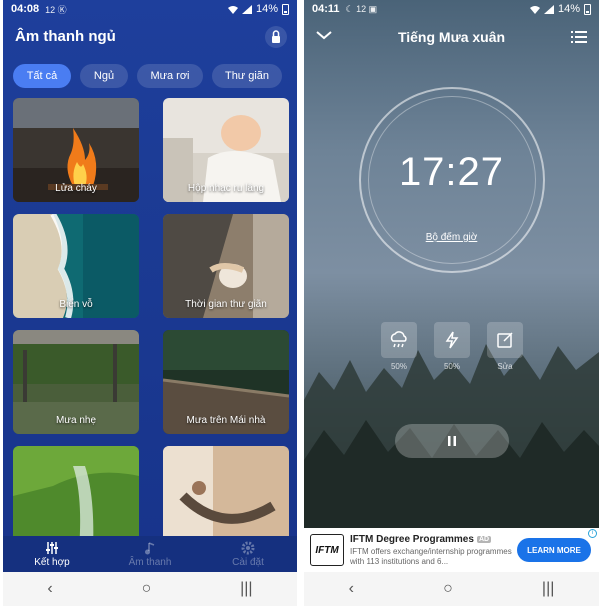  I want to click on ad-logo: IFTM, so click(327, 550).